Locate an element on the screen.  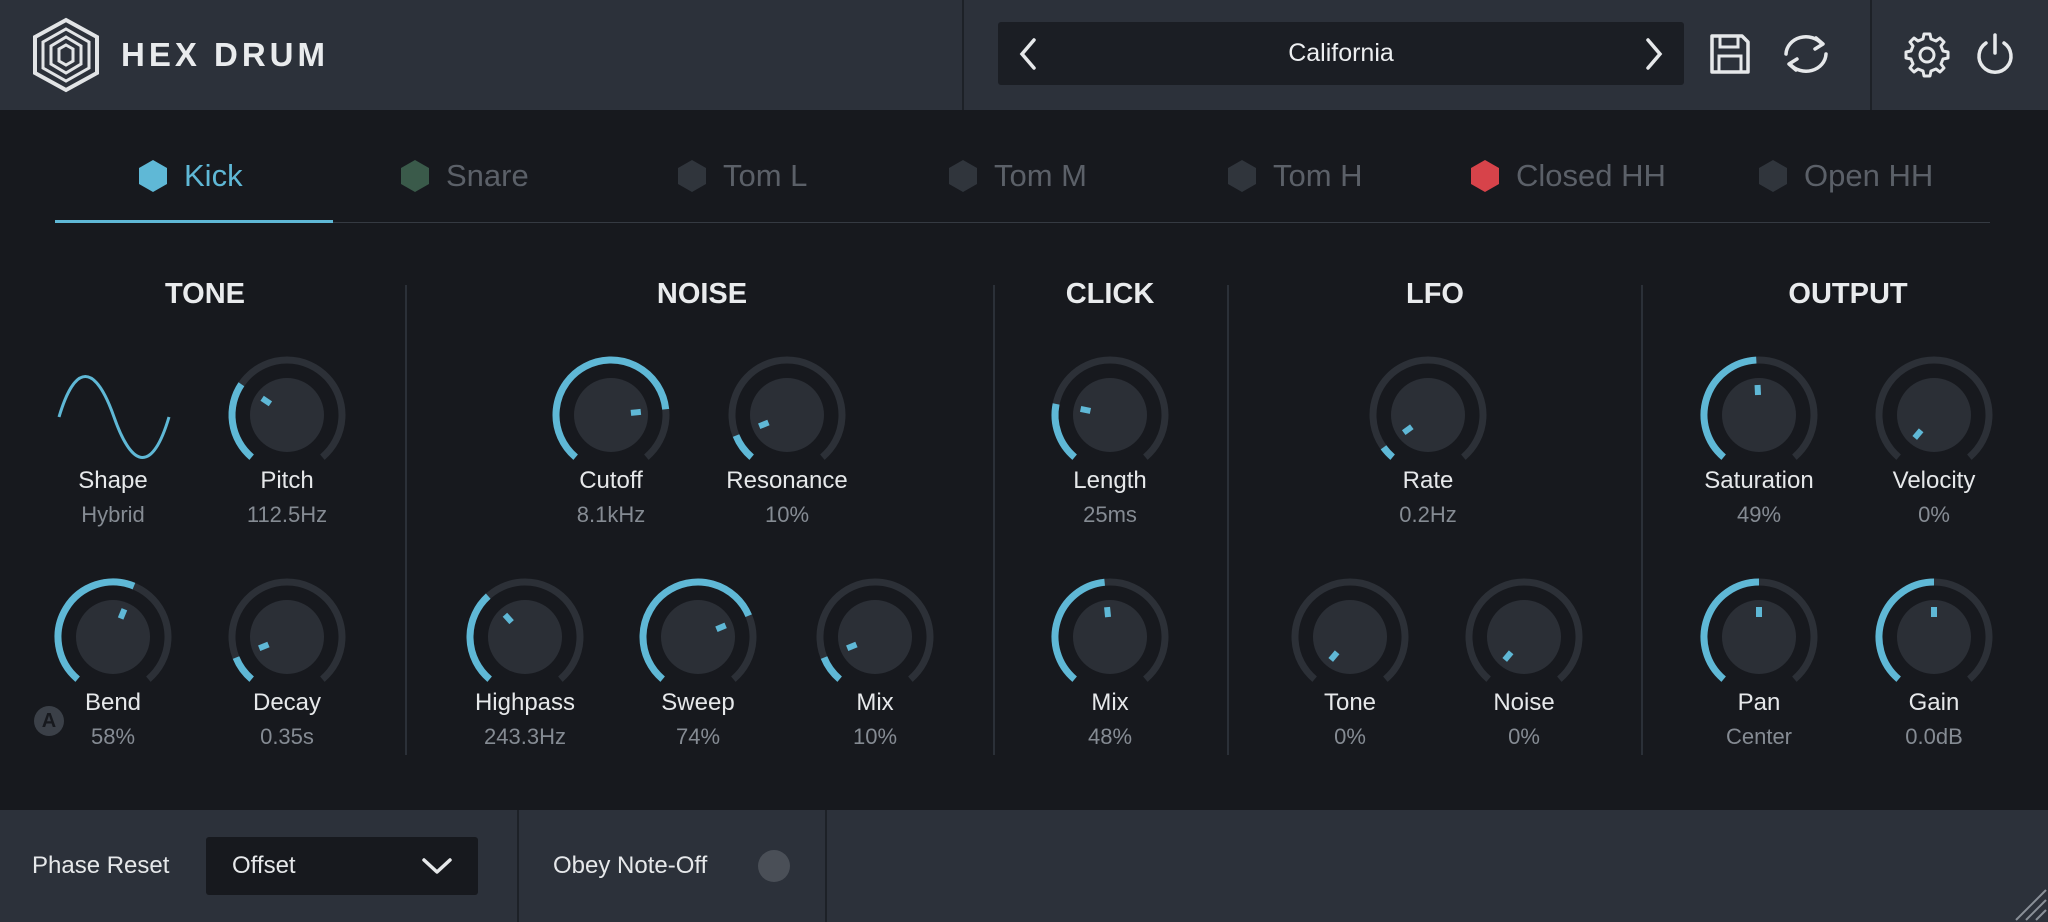
chevron-right-icon is located at coordinates (1654, 54).